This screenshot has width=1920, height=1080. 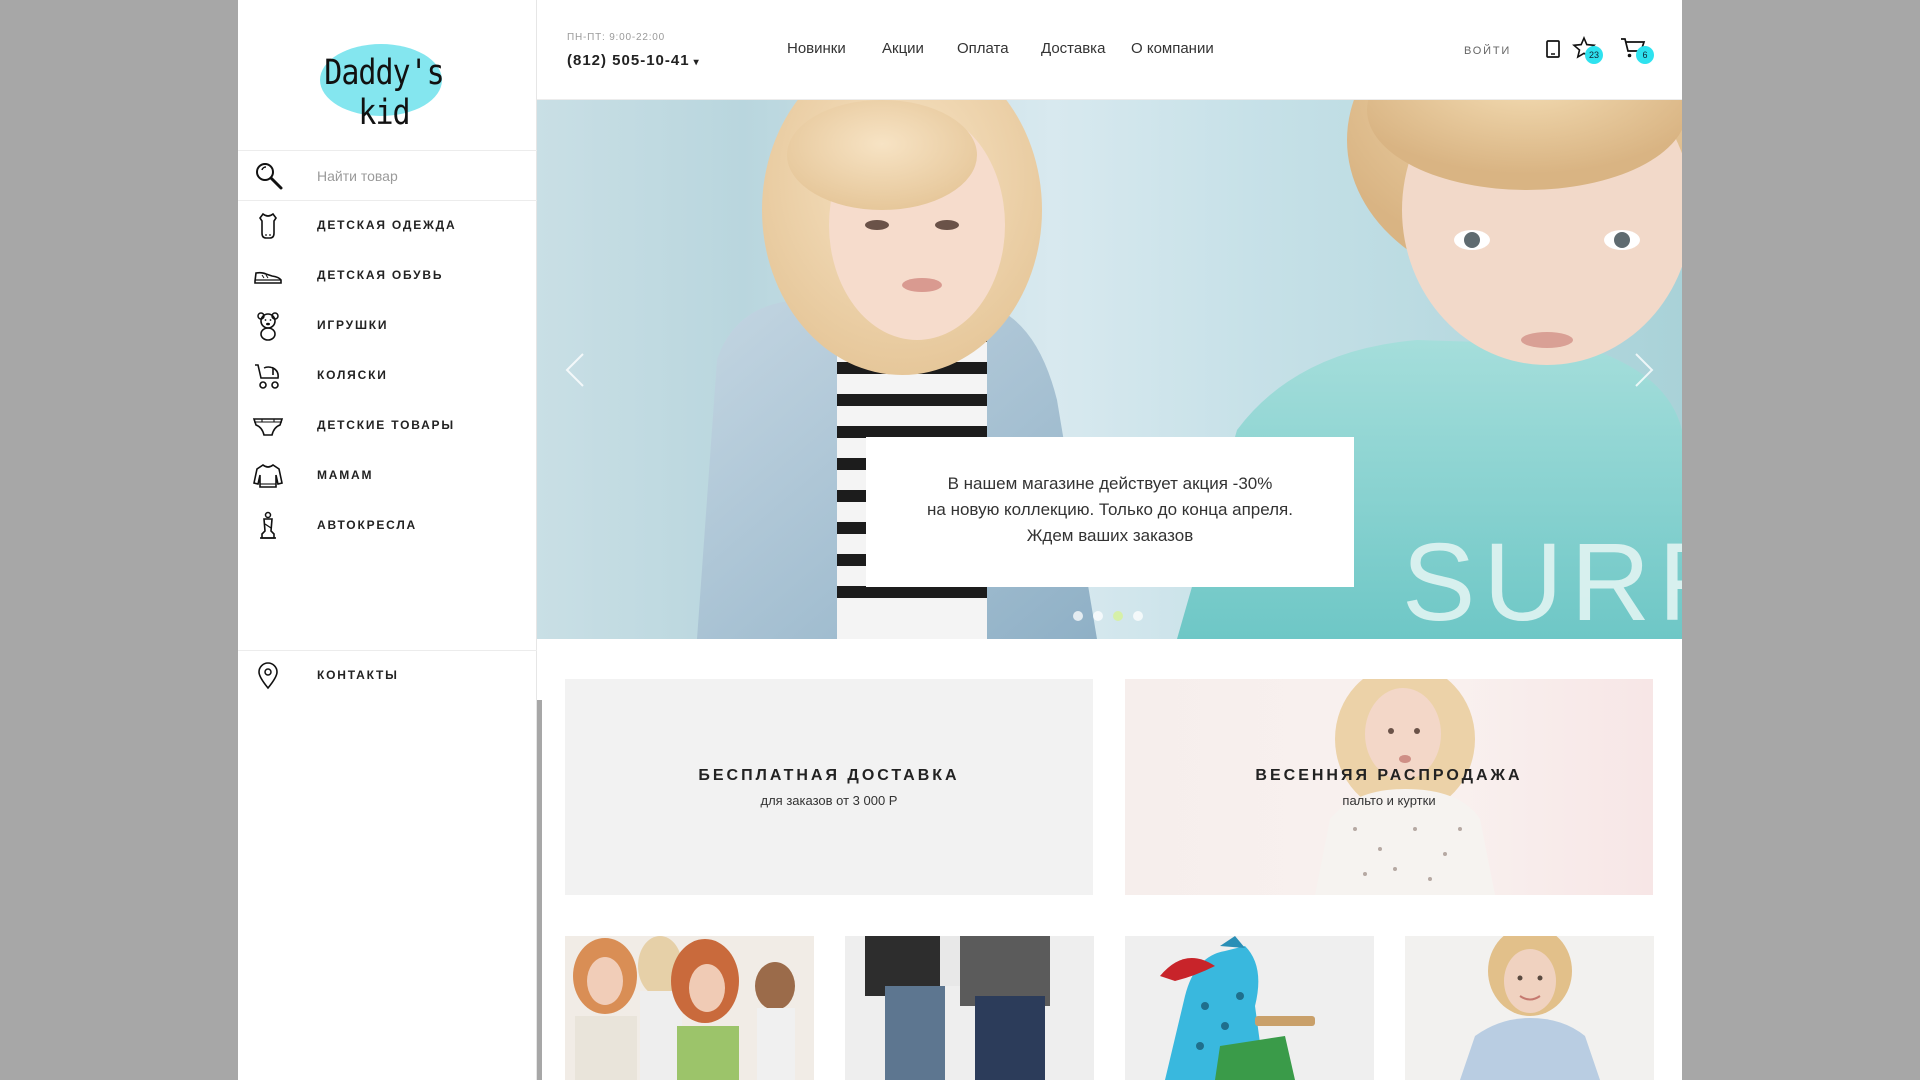 What do you see at coordinates (829, 775) in the screenshot?
I see `banner-title: БЕСПЛАТНАЯ ДОСТАВКА` at bounding box center [829, 775].